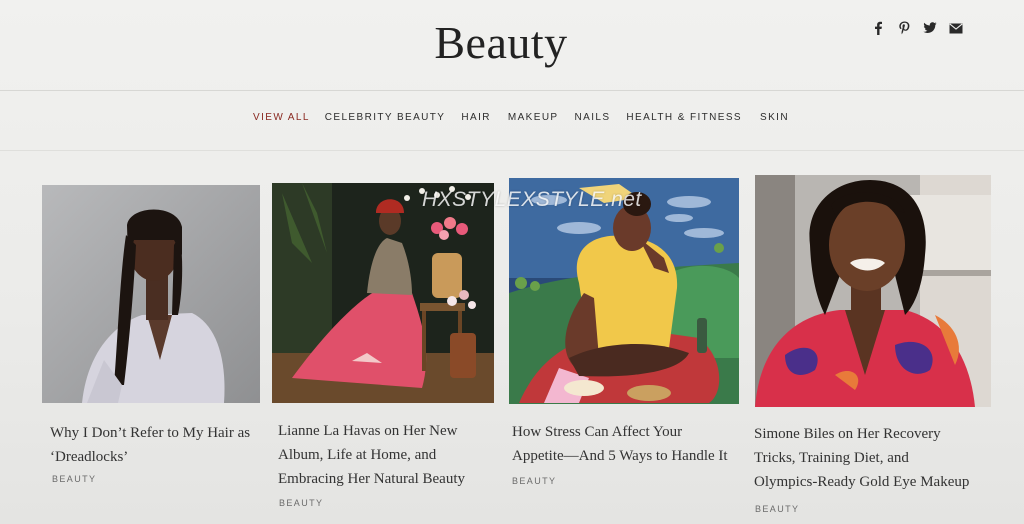  What do you see at coordinates (597, 432) in the screenshot?
I see `headline-line: How Stress Can Affect Your` at bounding box center [597, 432].